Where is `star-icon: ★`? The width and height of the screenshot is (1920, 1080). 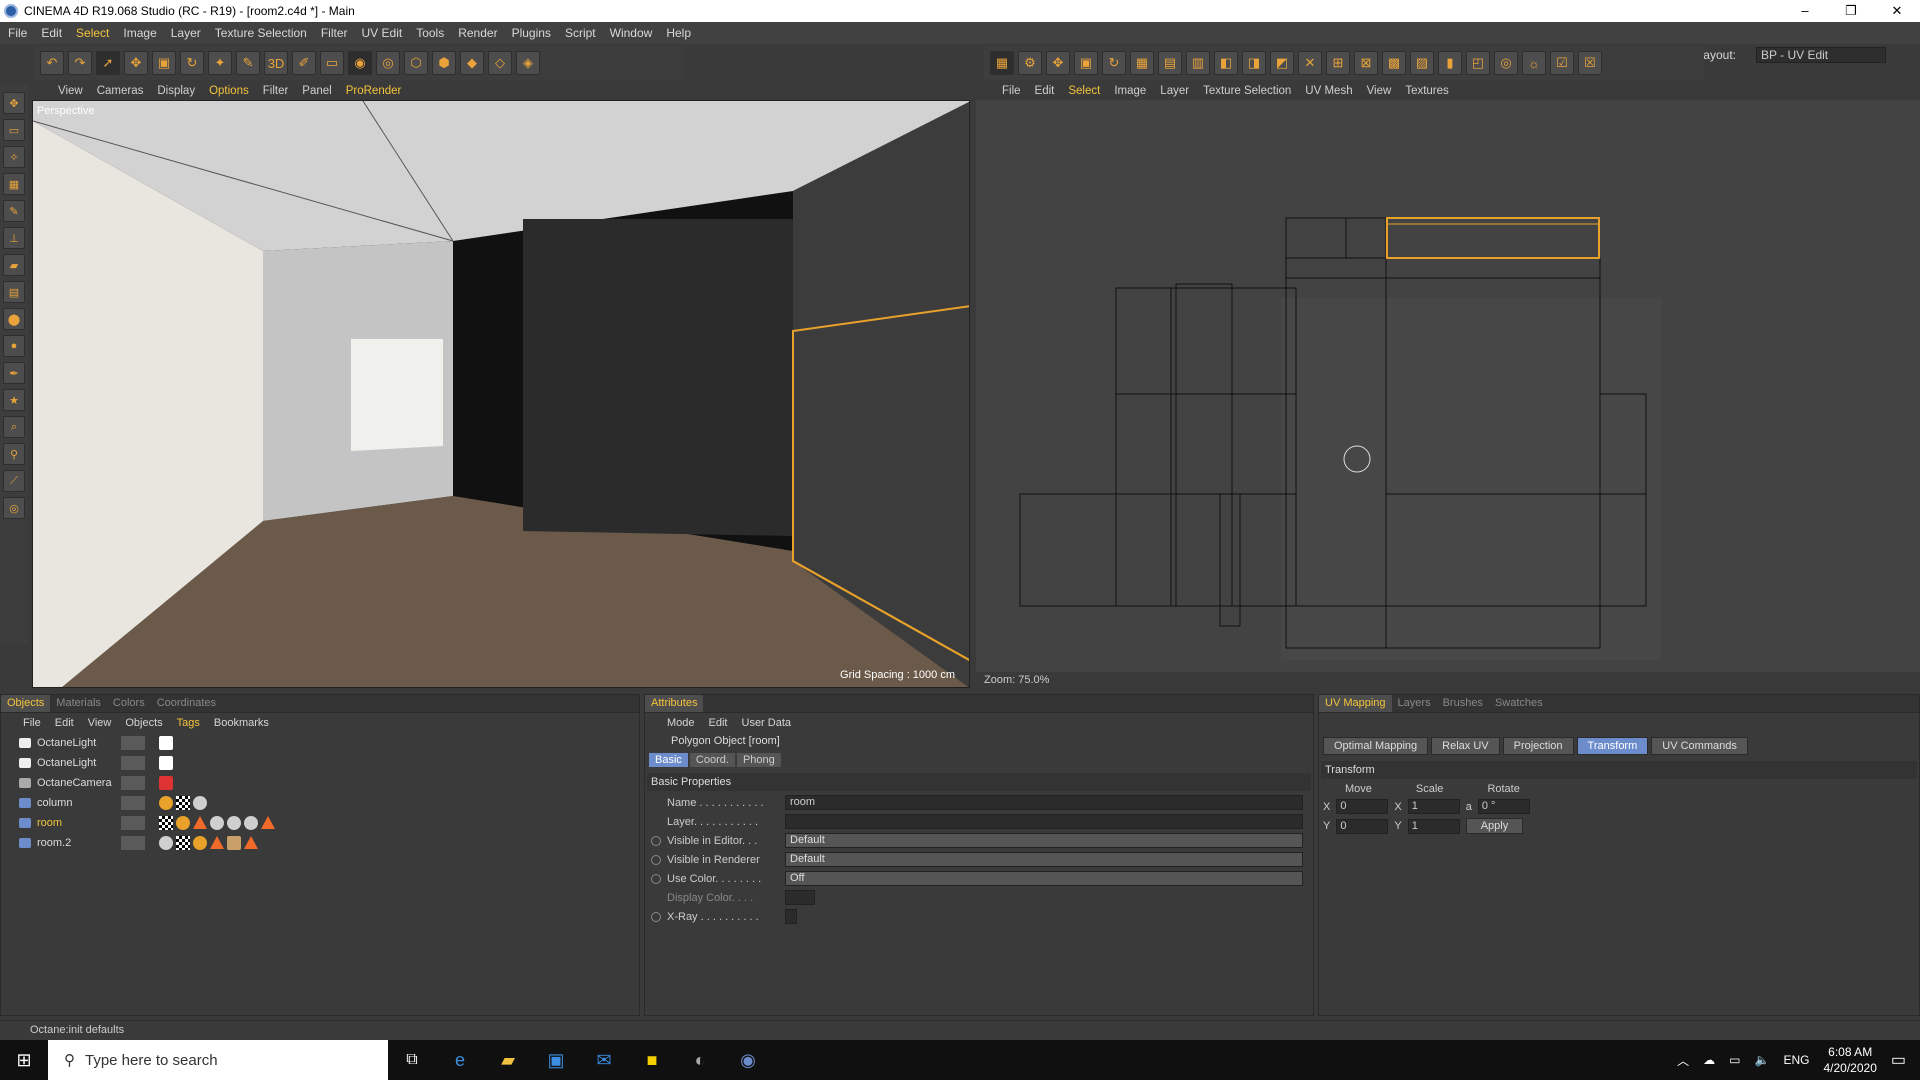 star-icon: ★ is located at coordinates (14, 400).